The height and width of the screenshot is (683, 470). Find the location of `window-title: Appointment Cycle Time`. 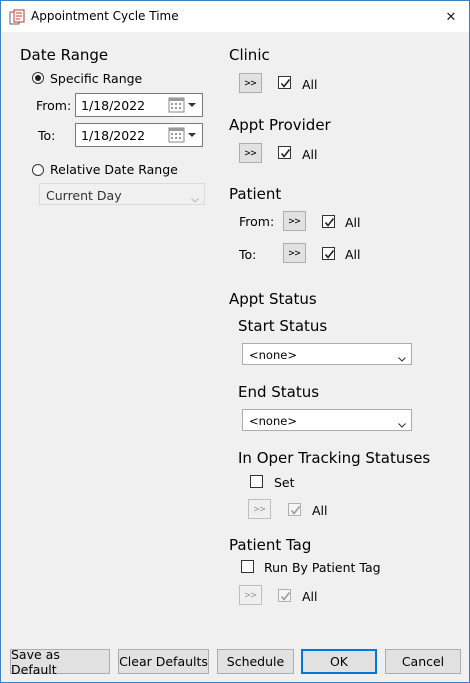

window-title: Appointment Cycle Time is located at coordinates (105, 16).